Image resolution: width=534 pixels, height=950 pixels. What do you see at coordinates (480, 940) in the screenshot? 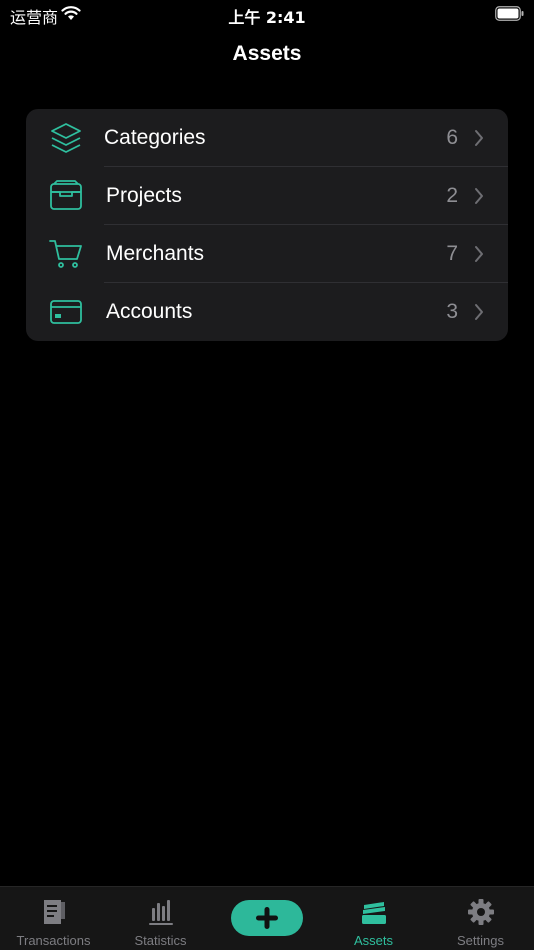
I see `tab-label: Settings` at bounding box center [480, 940].